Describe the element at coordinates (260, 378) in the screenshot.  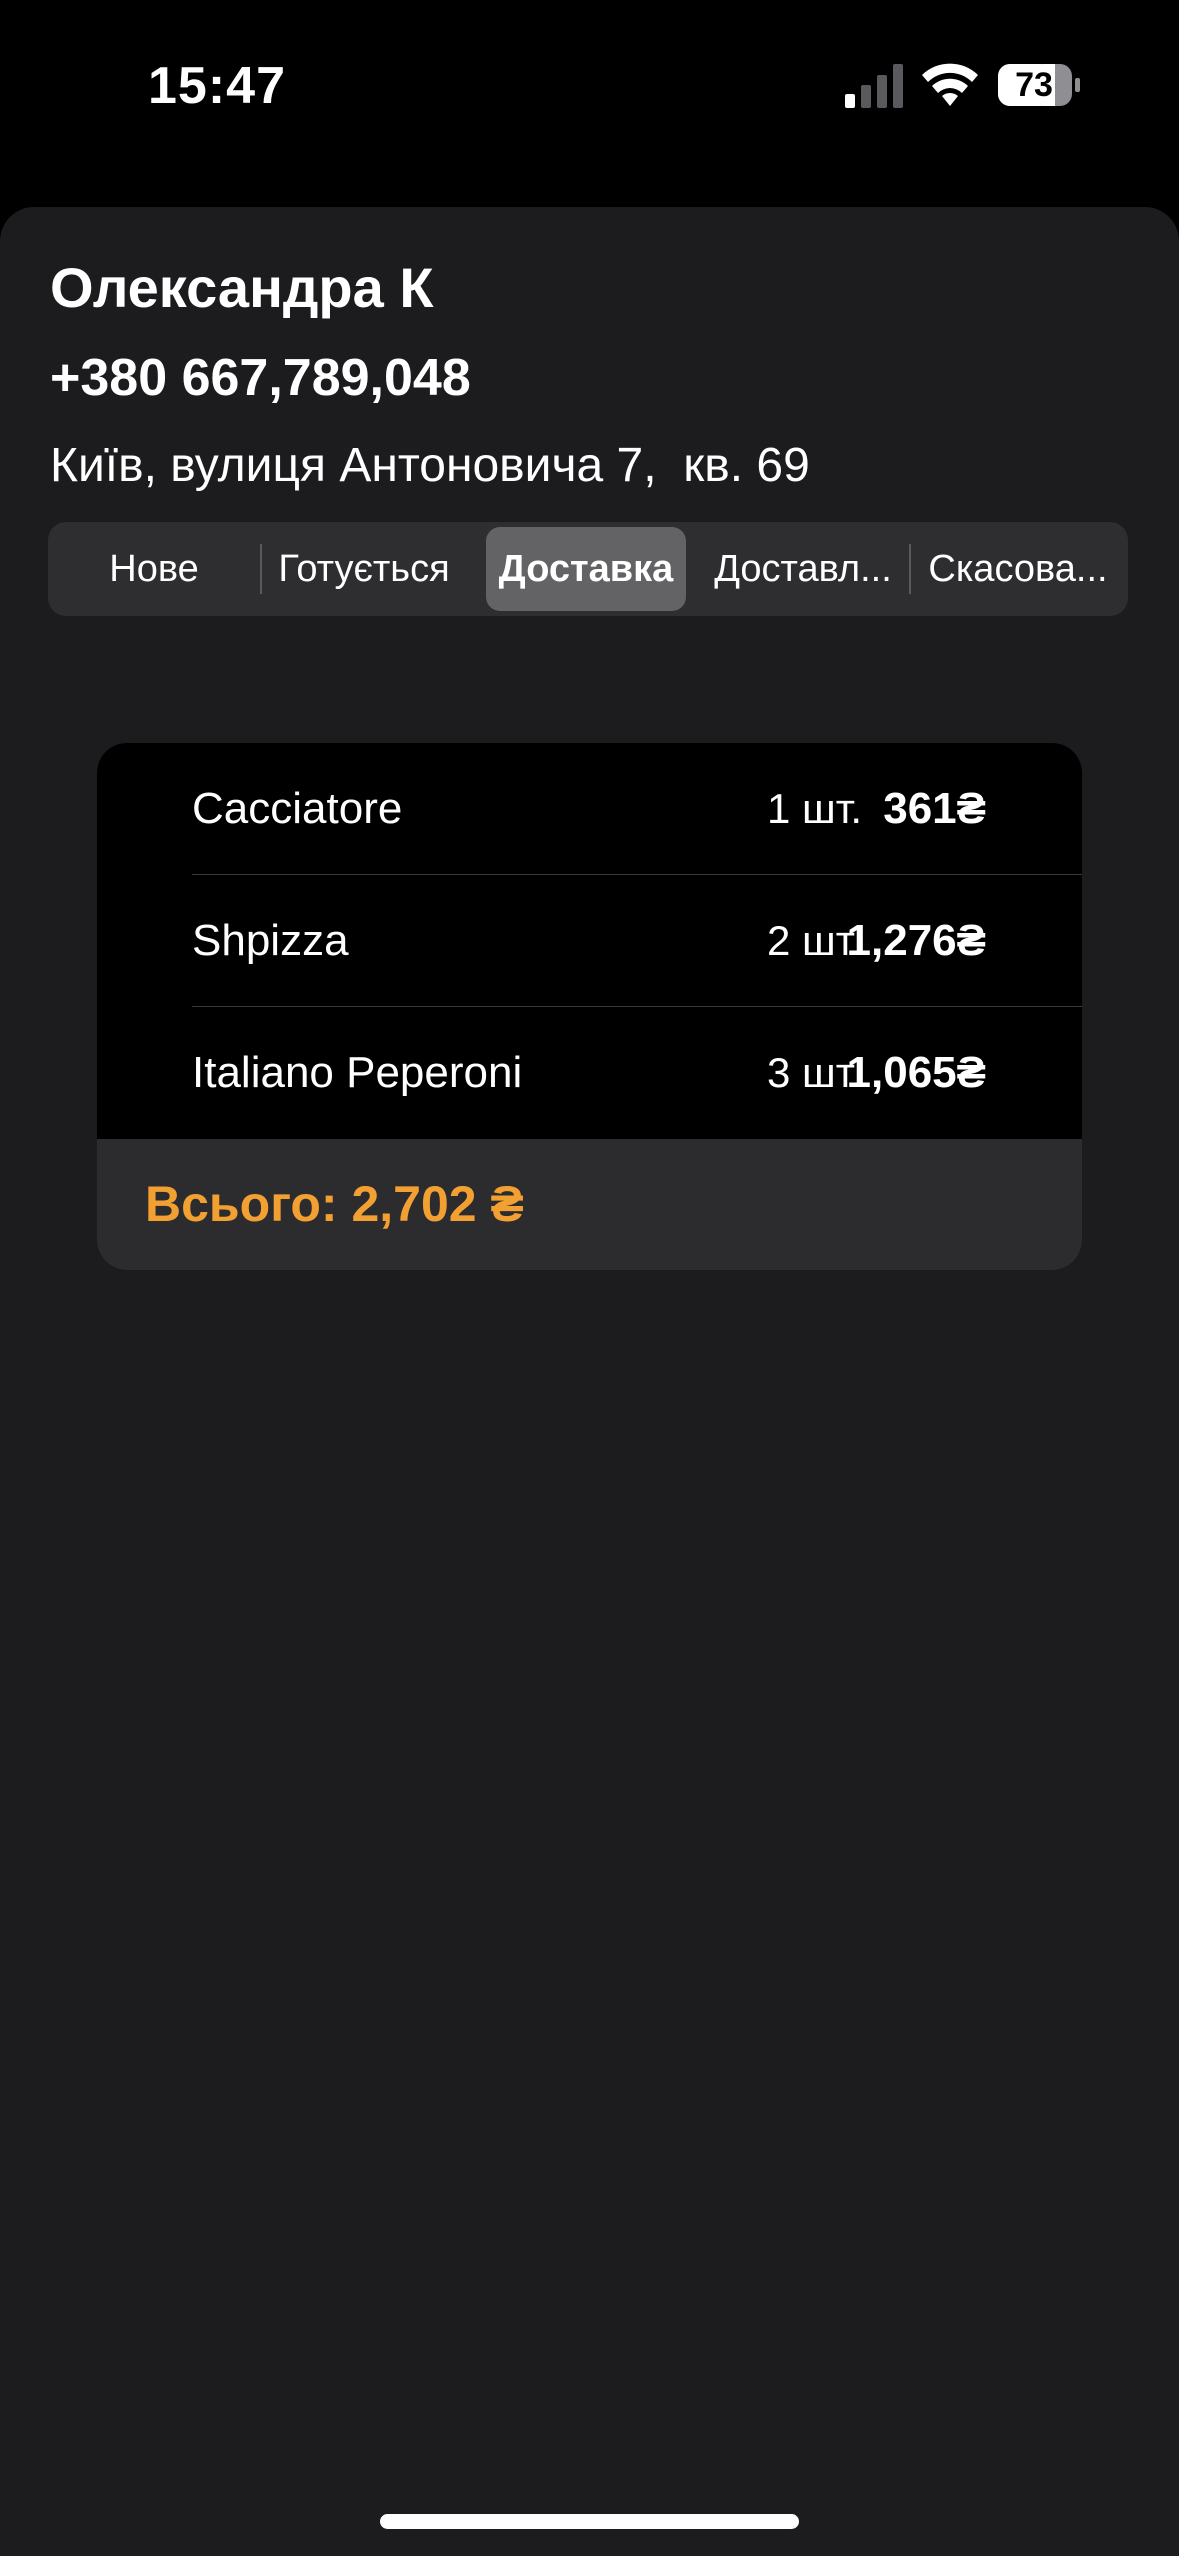
I see `customer-phone: +380 667,789,048` at that location.